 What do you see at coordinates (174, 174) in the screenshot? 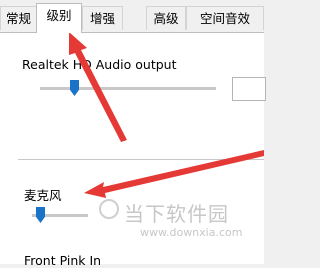
I see `arrow-to-microphone` at bounding box center [174, 174].